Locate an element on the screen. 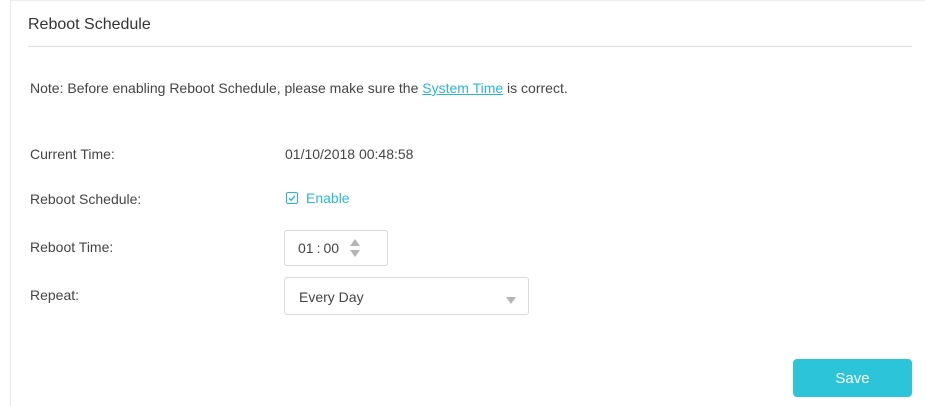  repeat-select: Every Day is located at coordinates (406, 296).